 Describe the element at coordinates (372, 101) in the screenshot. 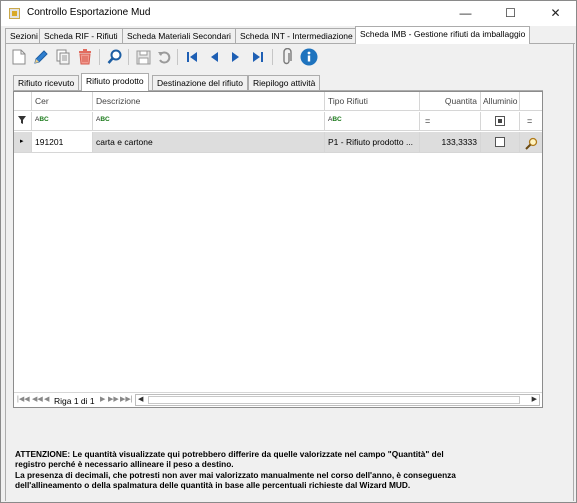

I see `column-header-tipo-rifiuti: Tipo Rifiuti` at that location.